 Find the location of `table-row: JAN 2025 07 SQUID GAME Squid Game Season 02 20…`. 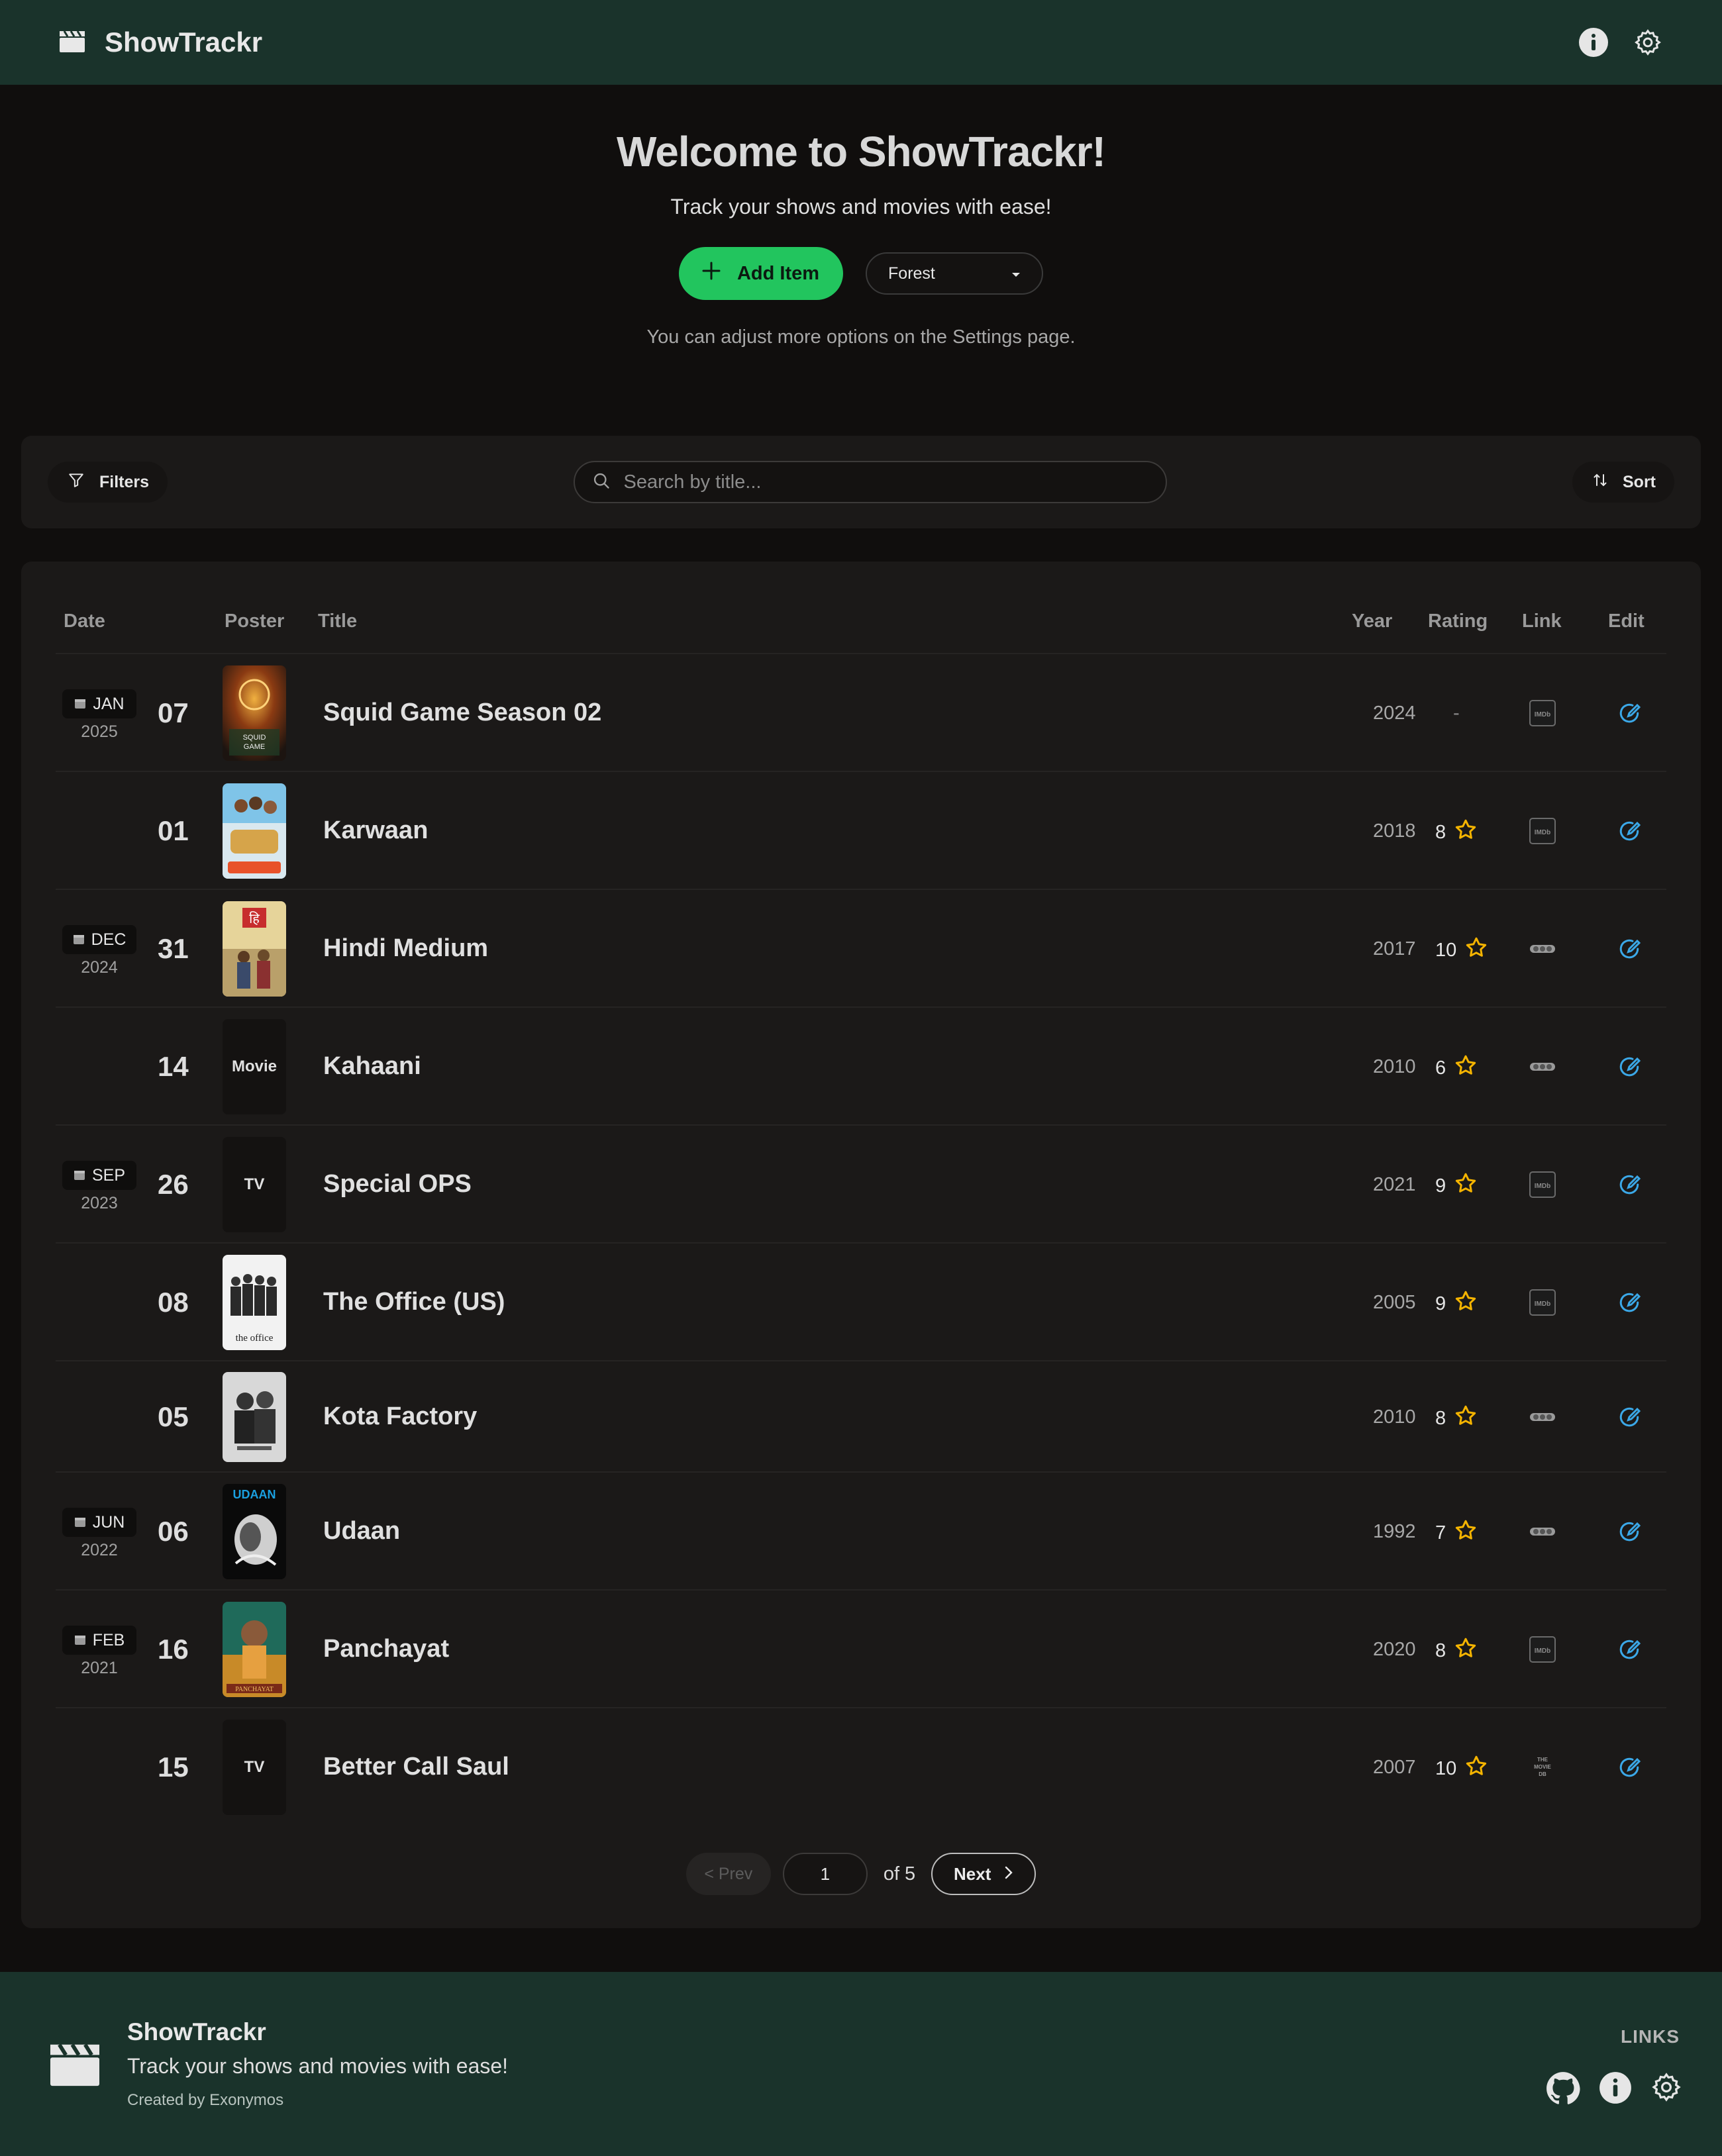

table-row: JAN 2025 07 SQUID GAME Squid Game Season 02 20… is located at coordinates (861, 713).